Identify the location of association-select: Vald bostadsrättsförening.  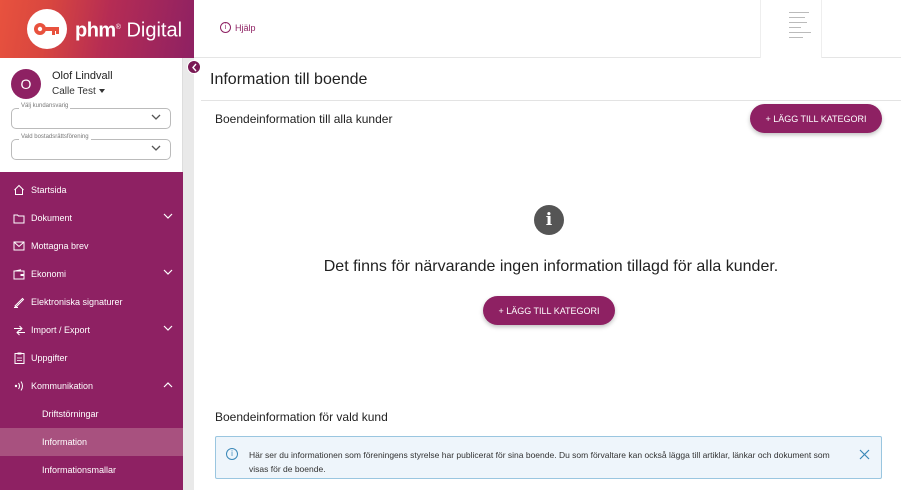
(91, 147).